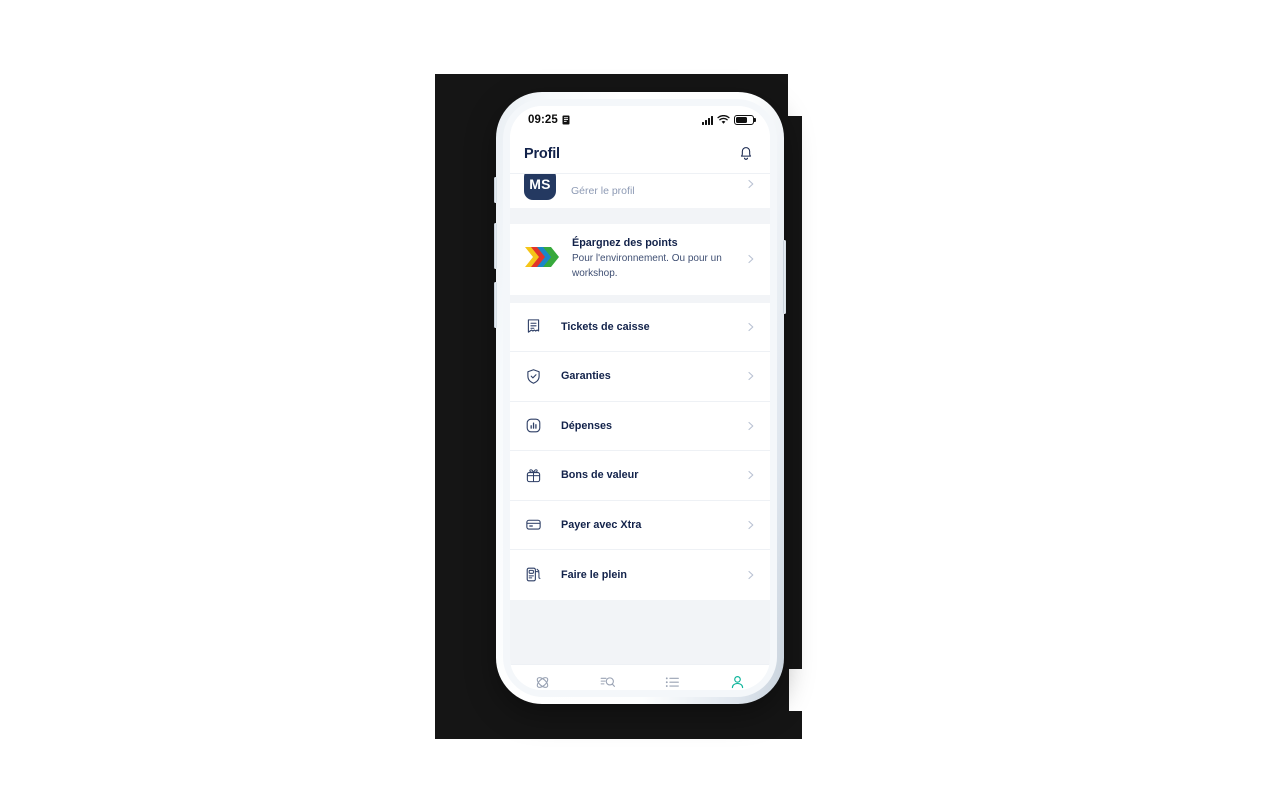  Describe the element at coordinates (795, 95) in the screenshot. I see `corner-artifact-top-right` at that location.